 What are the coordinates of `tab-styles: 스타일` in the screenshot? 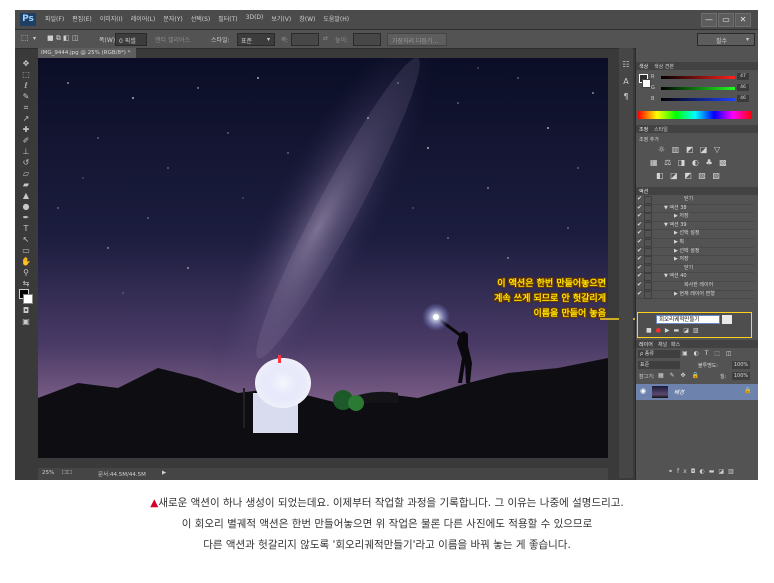 It's located at (661, 129).